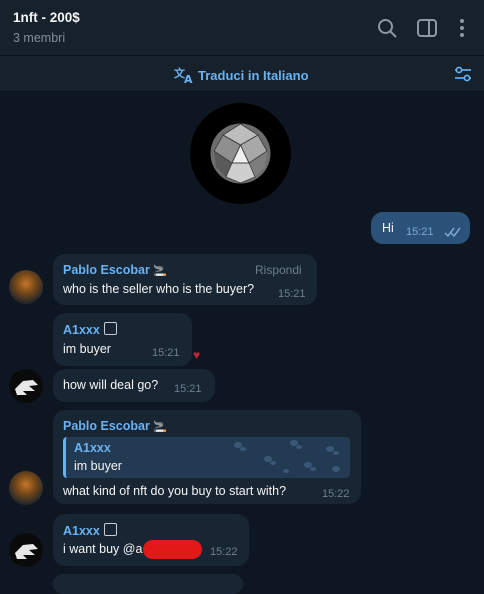 The height and width of the screenshot is (594, 484). What do you see at coordinates (452, 232) in the screenshot?
I see `double-check-icon` at bounding box center [452, 232].